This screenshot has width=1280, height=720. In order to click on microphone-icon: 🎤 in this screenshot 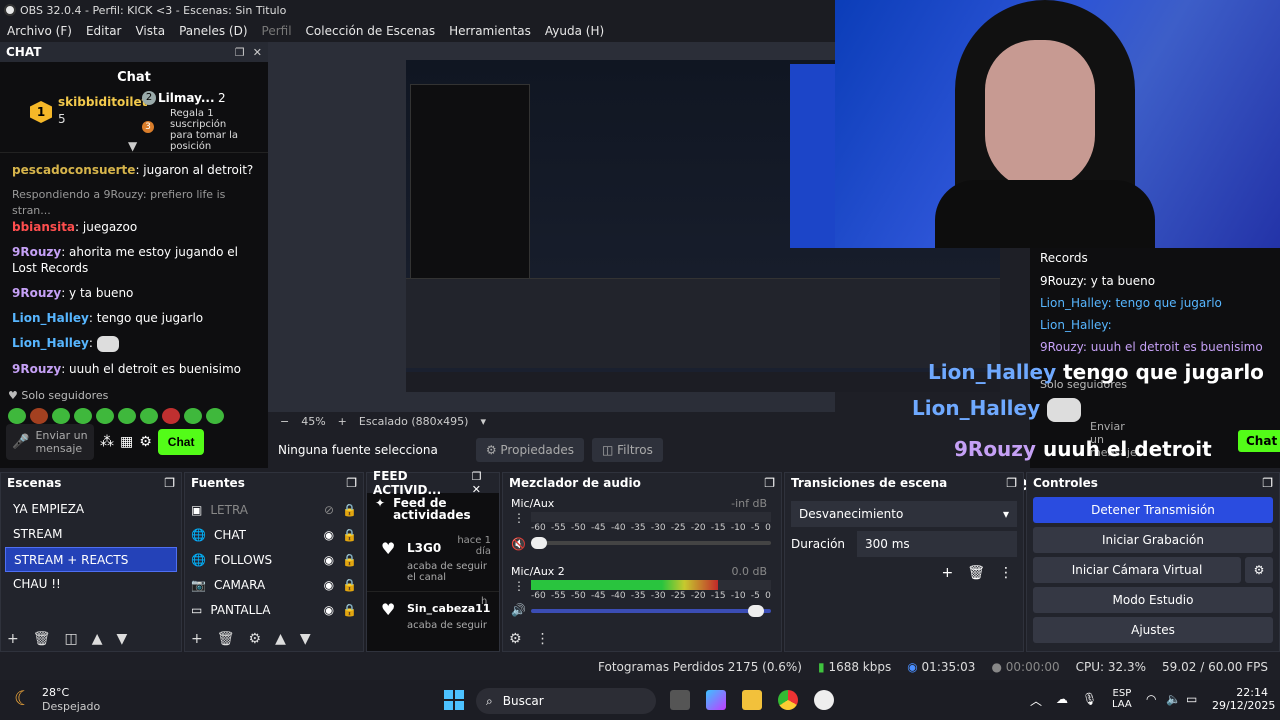, I will do `click(20, 442)`.